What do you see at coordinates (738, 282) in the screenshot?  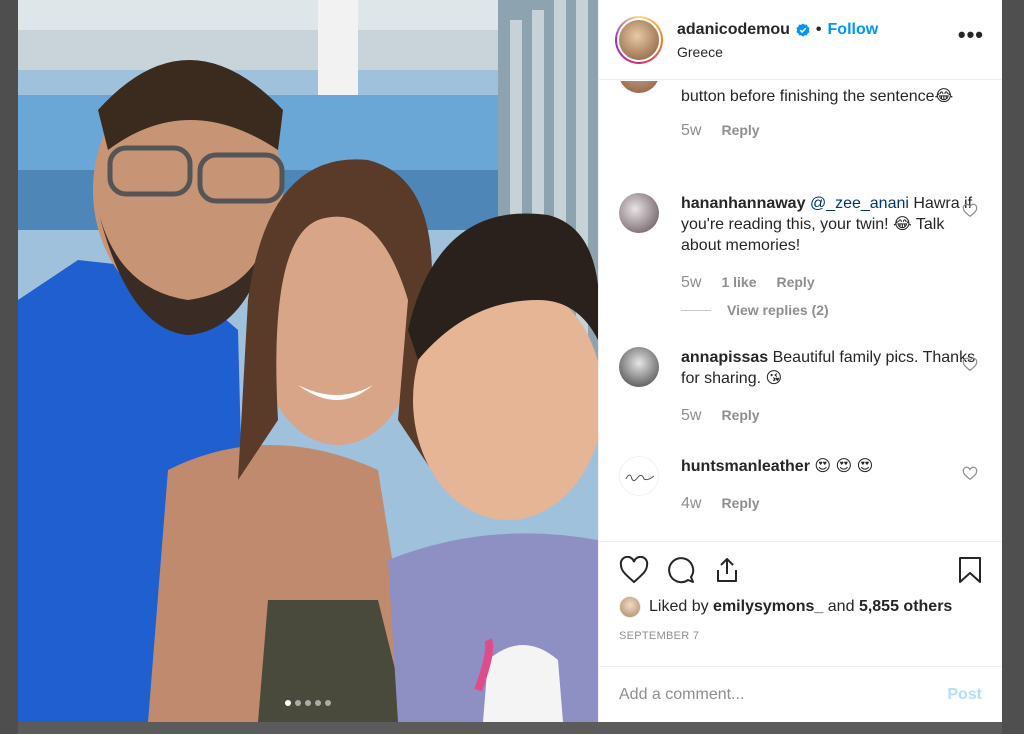 I see `comment-likes-count: 1 like` at bounding box center [738, 282].